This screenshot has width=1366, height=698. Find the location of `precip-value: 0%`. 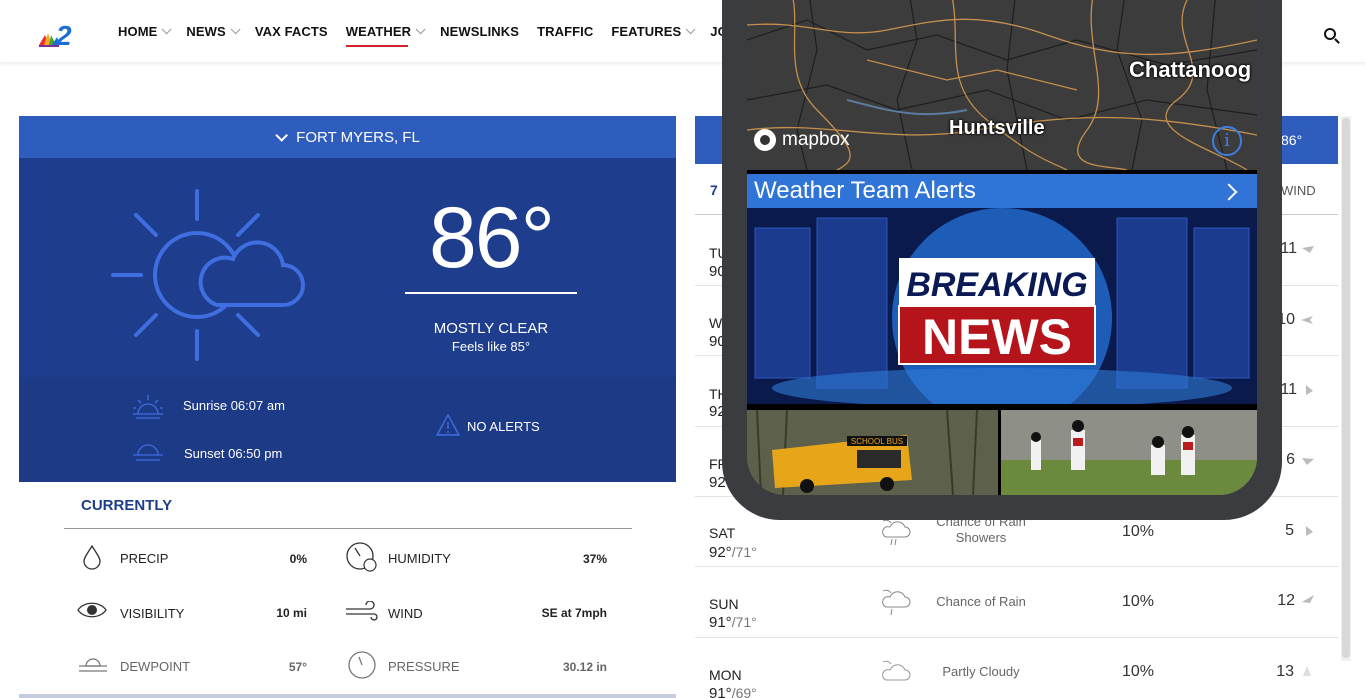

precip-value: 0% is located at coordinates (298, 559).